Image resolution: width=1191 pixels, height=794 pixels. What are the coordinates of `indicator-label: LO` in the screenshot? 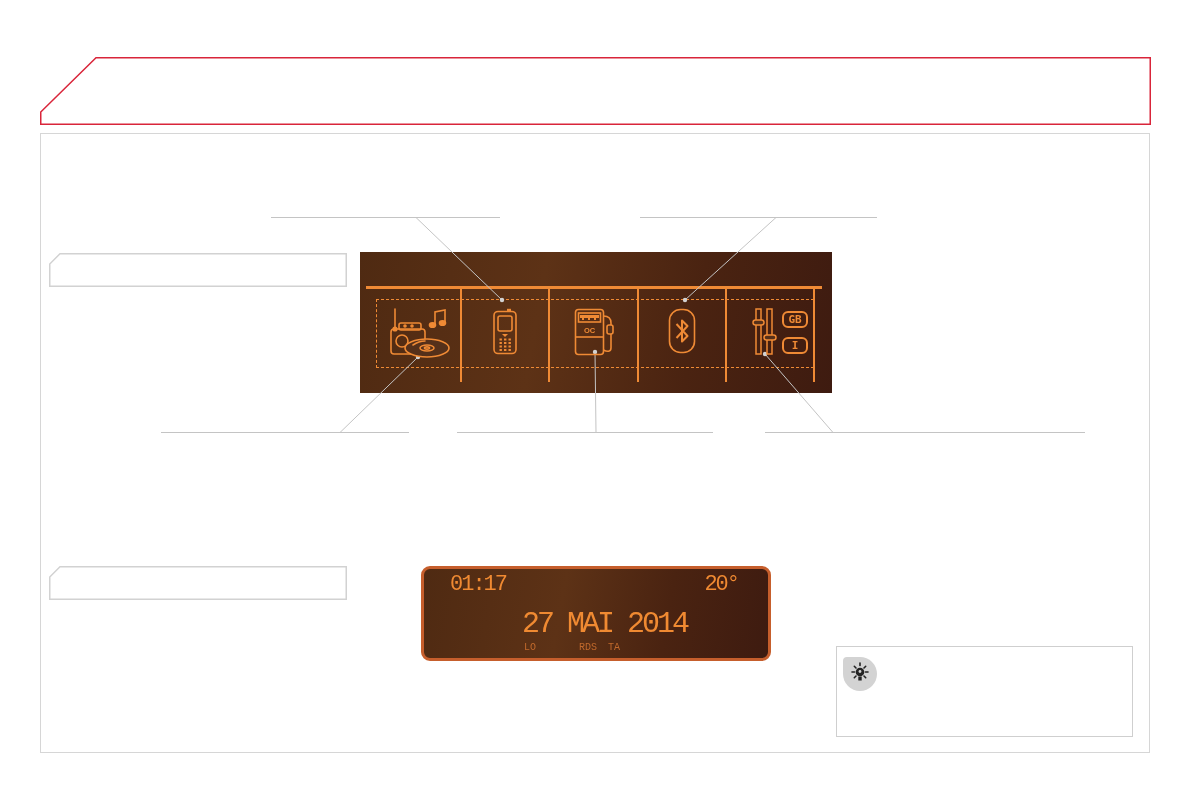 It's located at (530, 648).